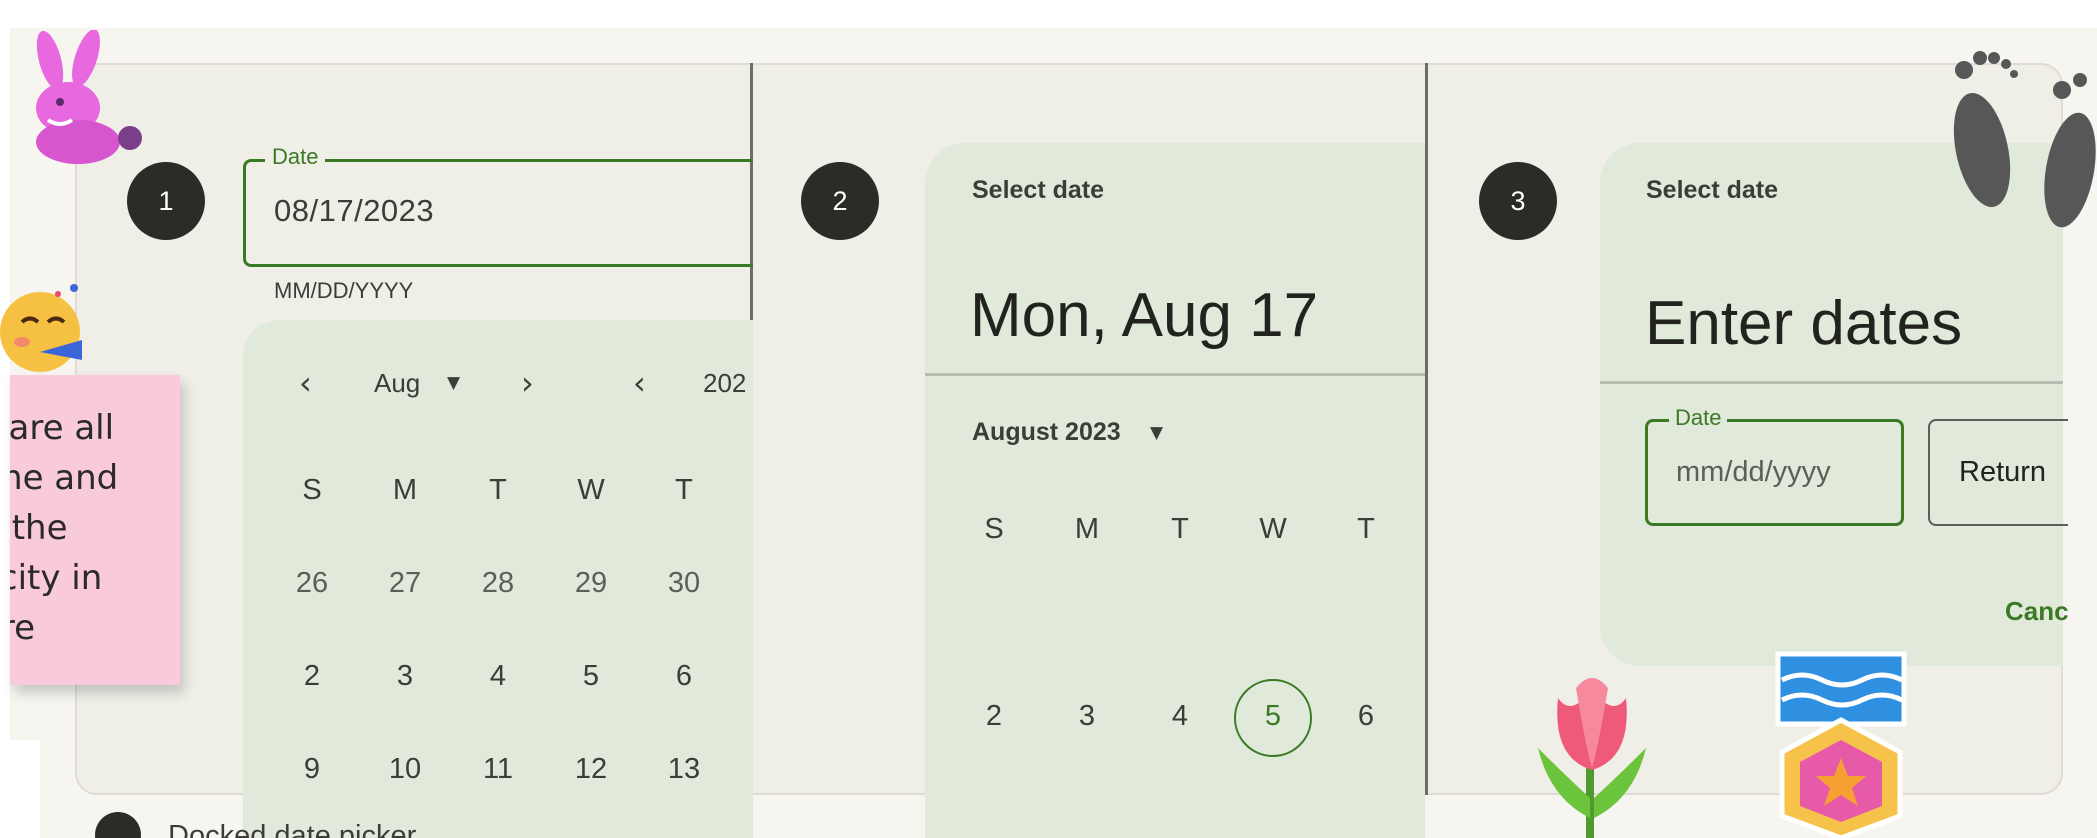 The width and height of the screenshot is (2097, 838). I want to click on medal-sticker, so click(1841, 744).